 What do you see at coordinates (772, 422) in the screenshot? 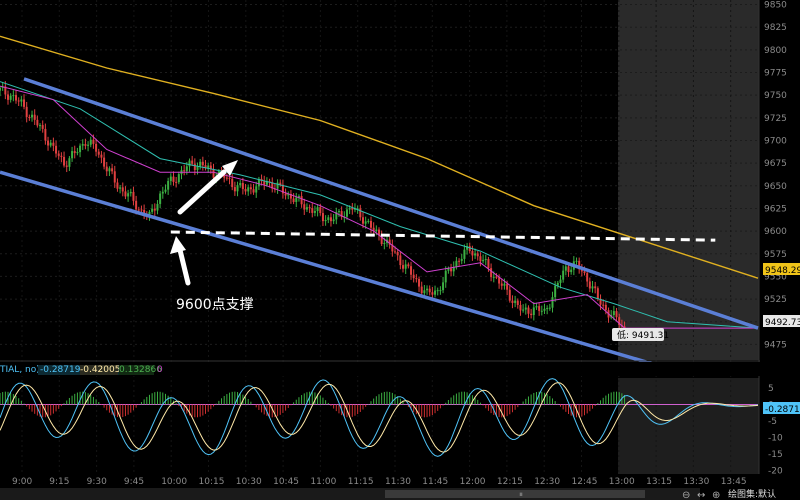
I see `indicator-tick-label: -5` at bounding box center [772, 422].